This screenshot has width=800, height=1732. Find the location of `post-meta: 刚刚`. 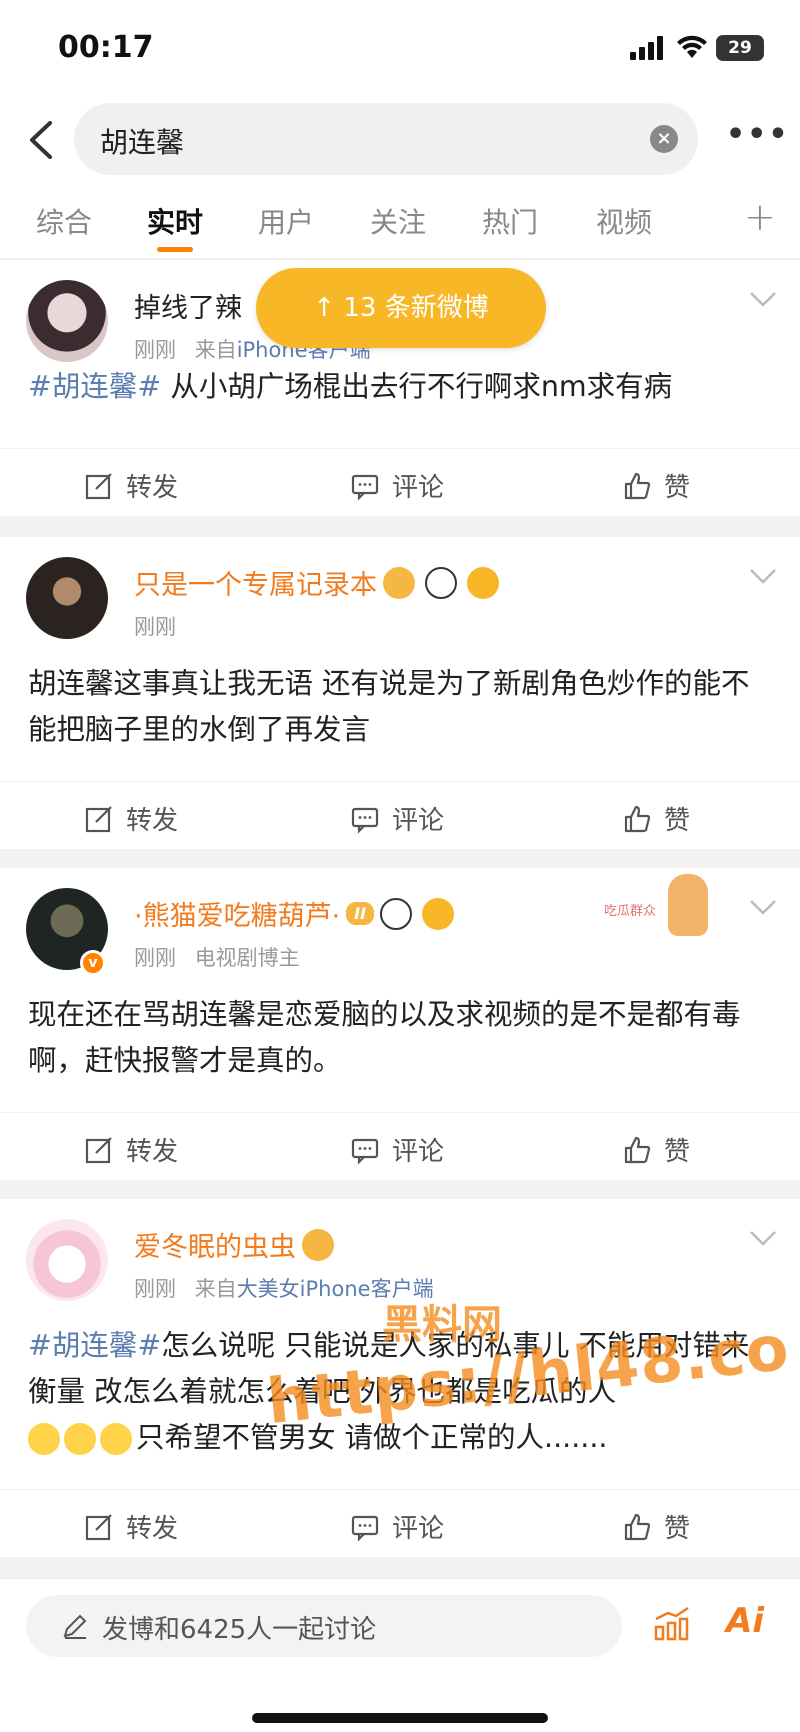

post-meta: 刚刚 is located at coordinates (155, 626).